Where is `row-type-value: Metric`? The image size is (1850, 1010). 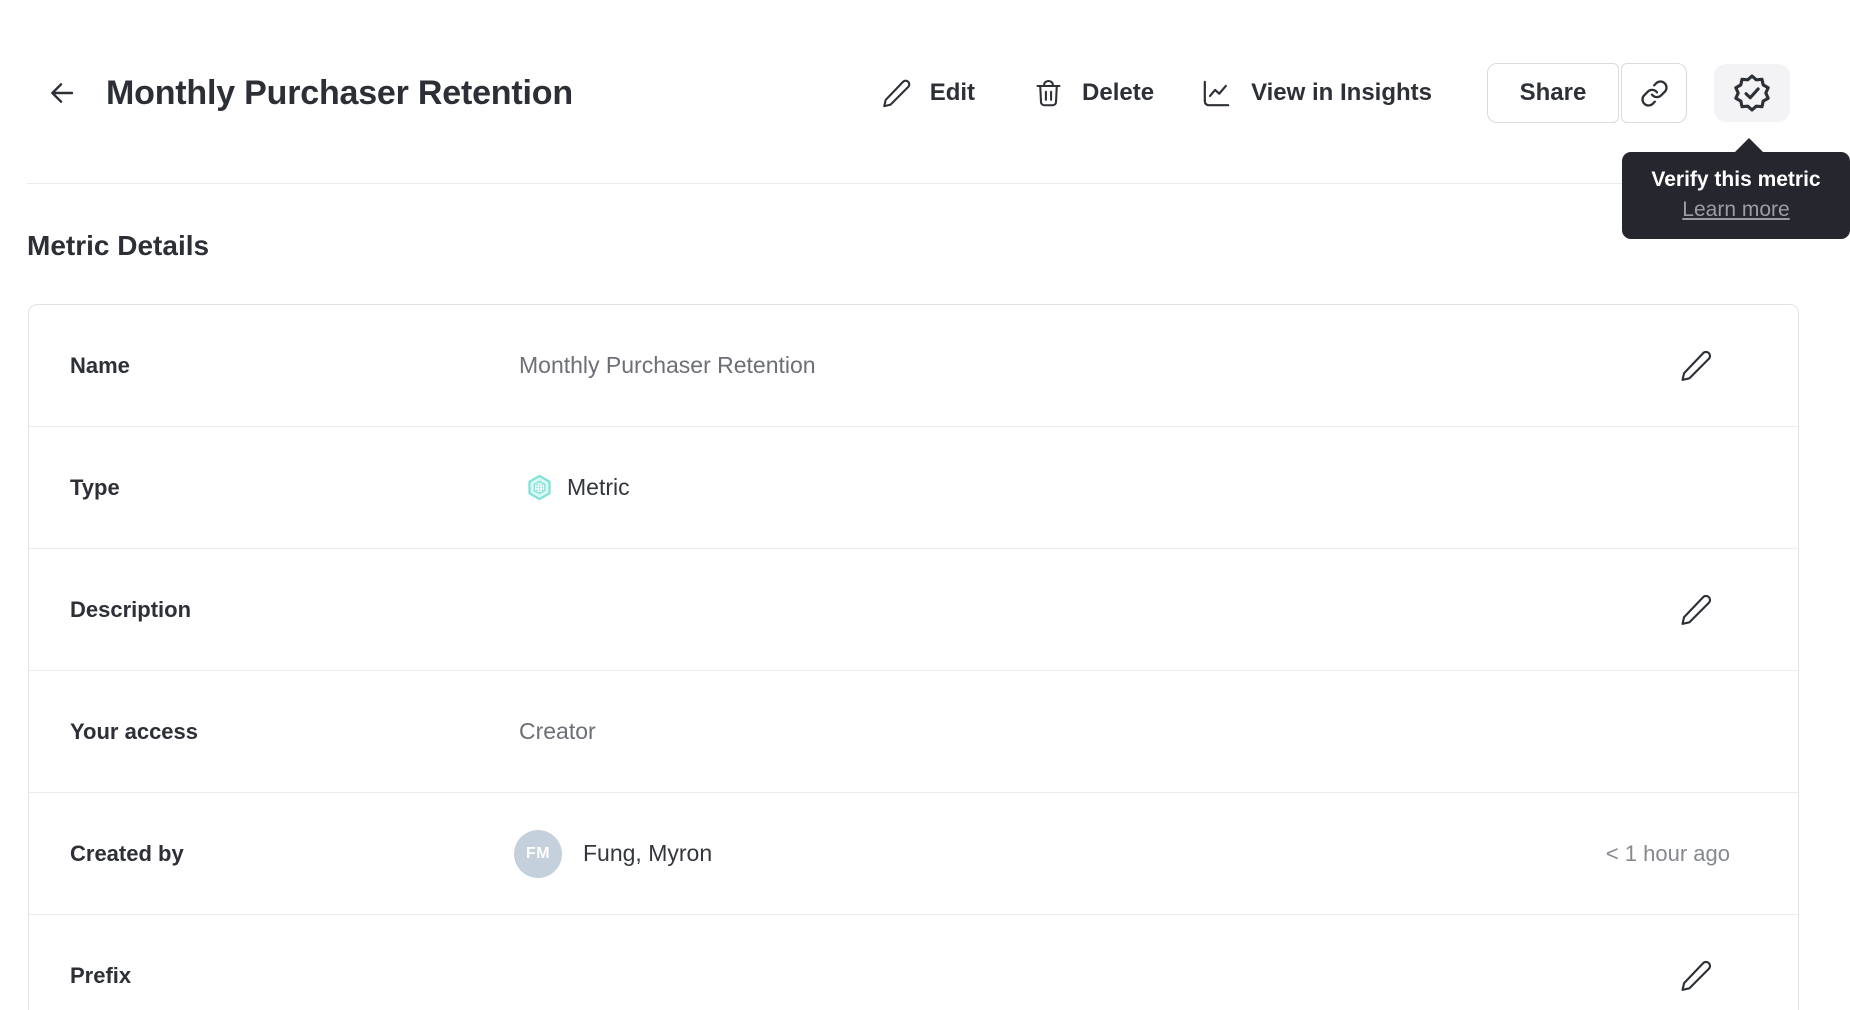 row-type-value: Metric is located at coordinates (598, 487).